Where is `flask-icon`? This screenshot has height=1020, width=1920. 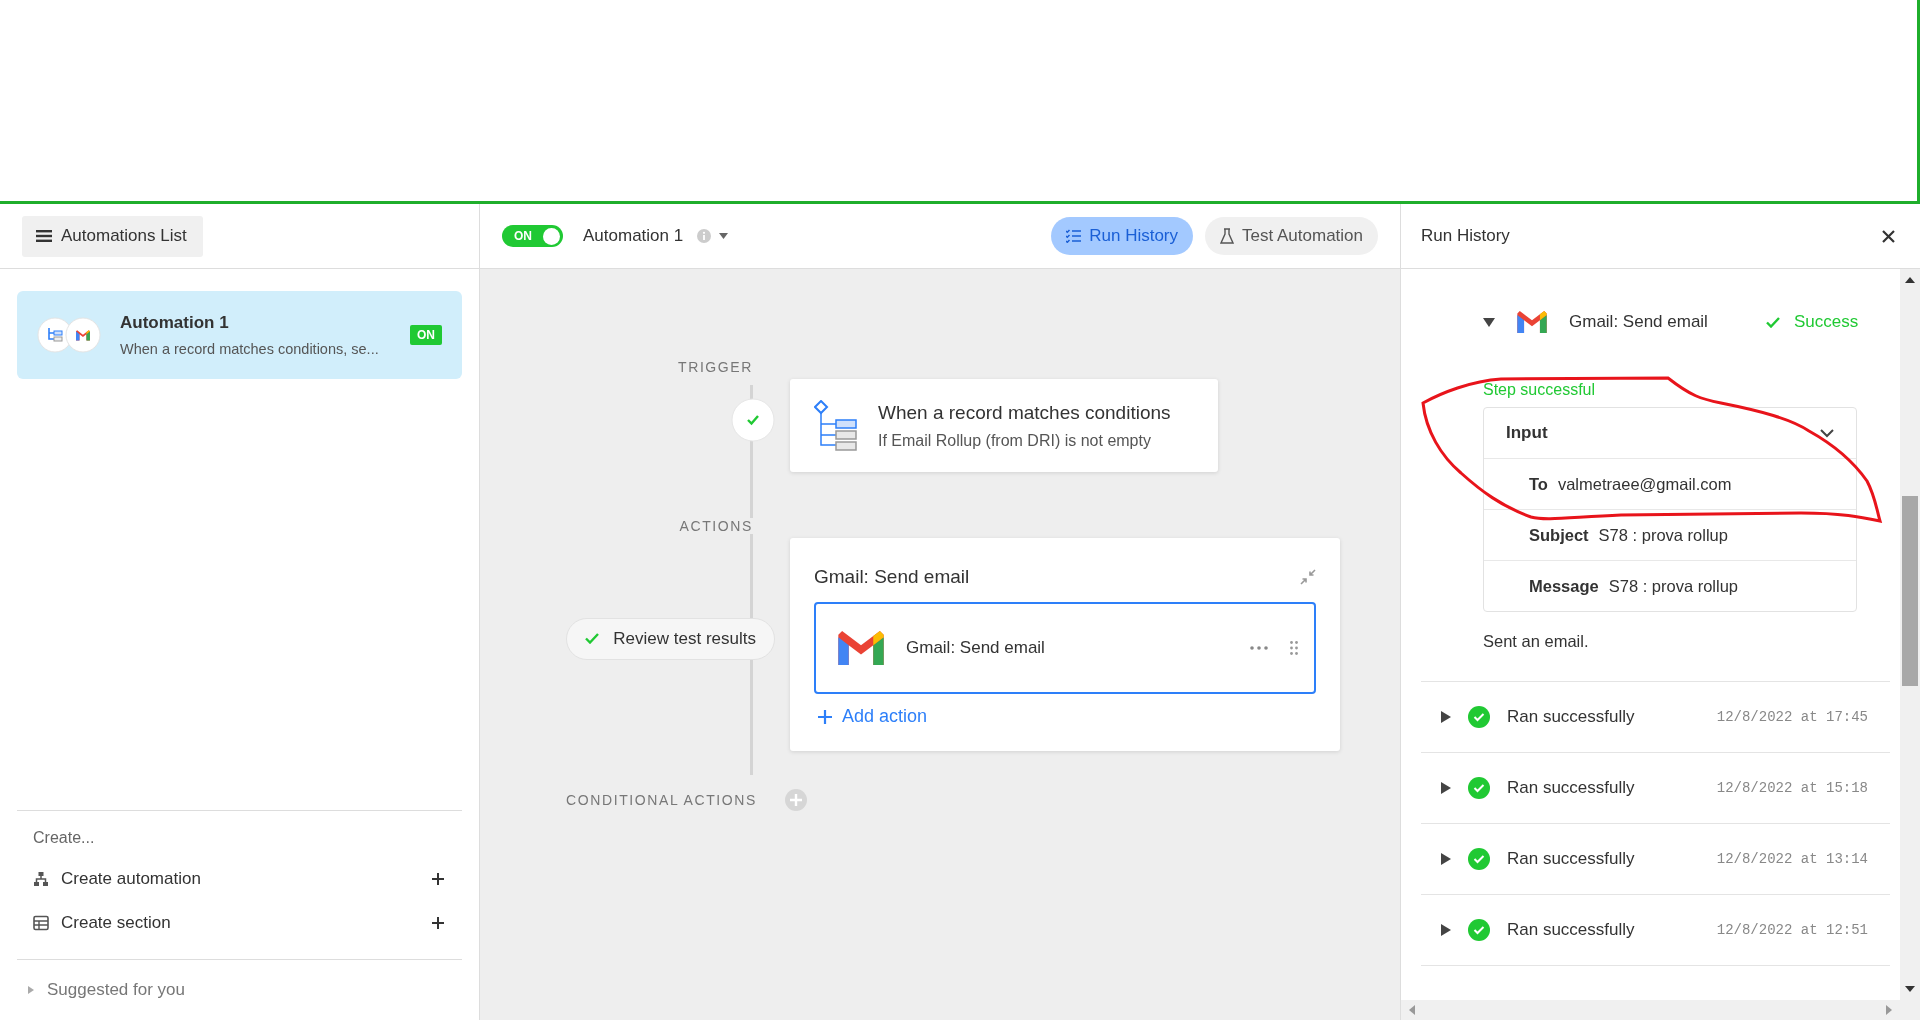
flask-icon is located at coordinates (1227, 236).